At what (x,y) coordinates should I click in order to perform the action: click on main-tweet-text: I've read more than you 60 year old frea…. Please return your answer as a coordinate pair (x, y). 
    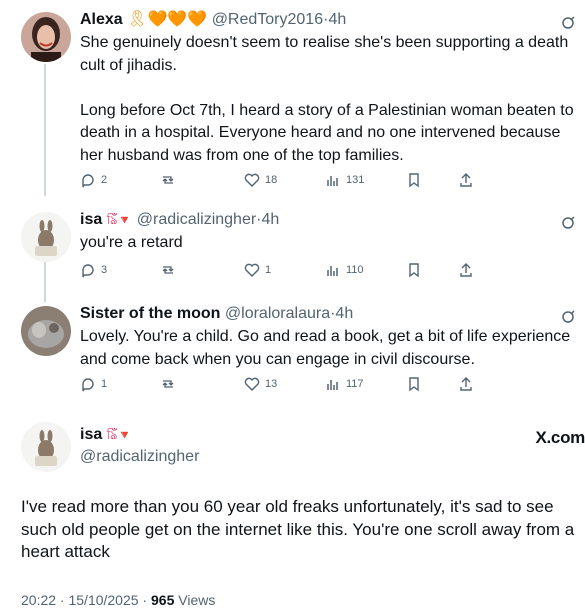
    Looking at the image, I should click on (298, 529).